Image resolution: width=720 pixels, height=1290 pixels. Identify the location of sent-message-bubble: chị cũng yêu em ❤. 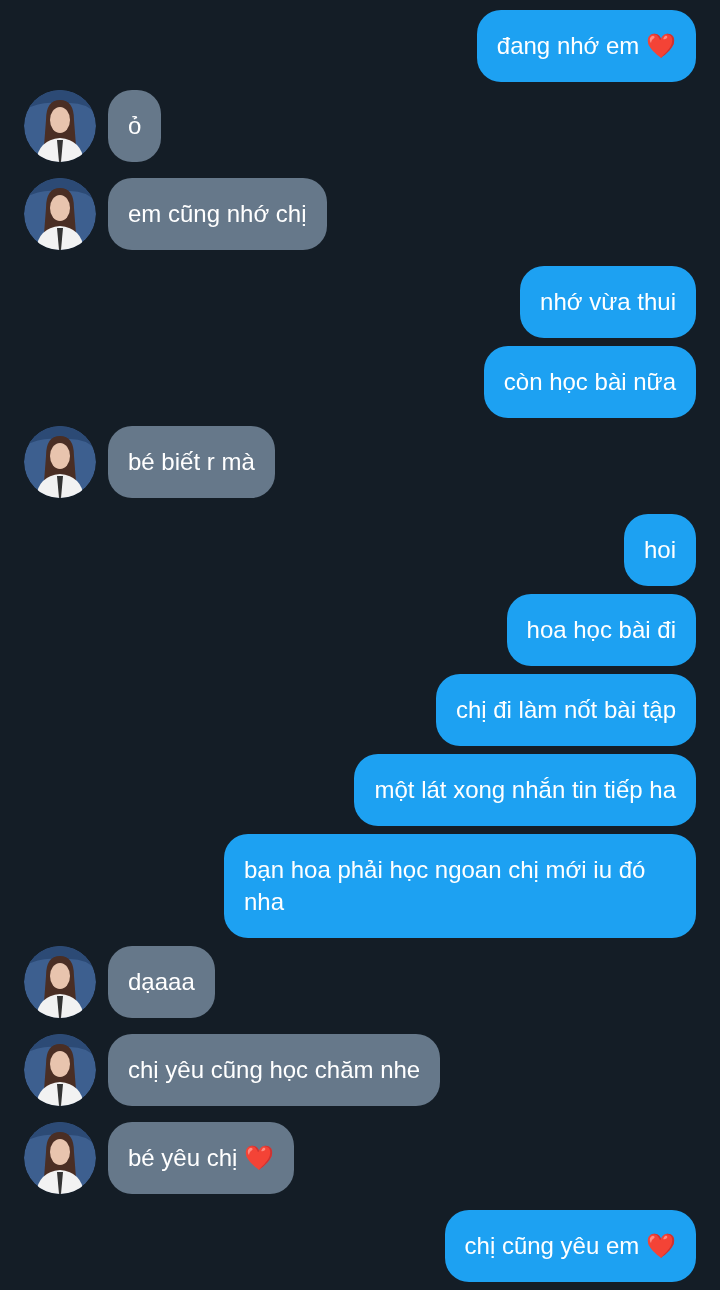
(570, 1246).